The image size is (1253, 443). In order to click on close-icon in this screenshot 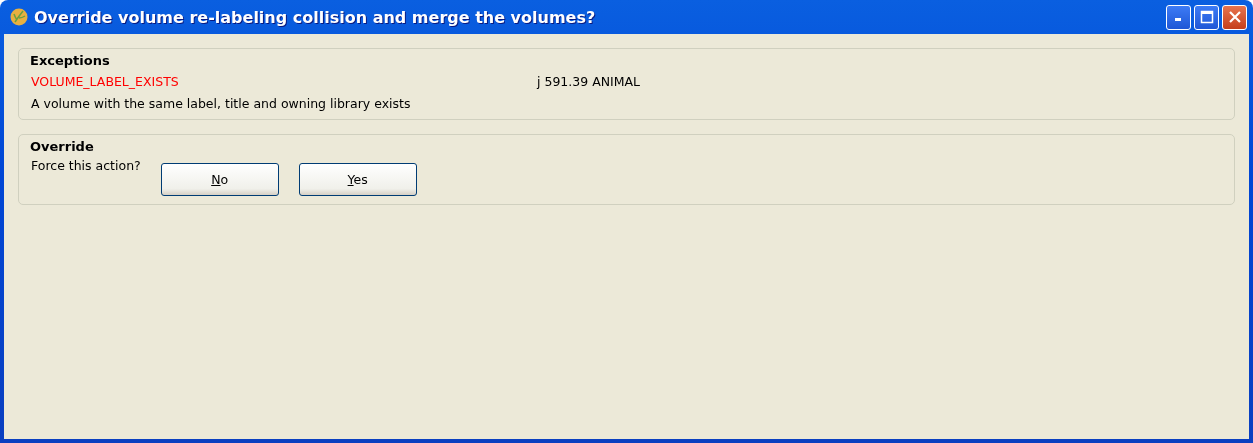, I will do `click(1234, 17)`.